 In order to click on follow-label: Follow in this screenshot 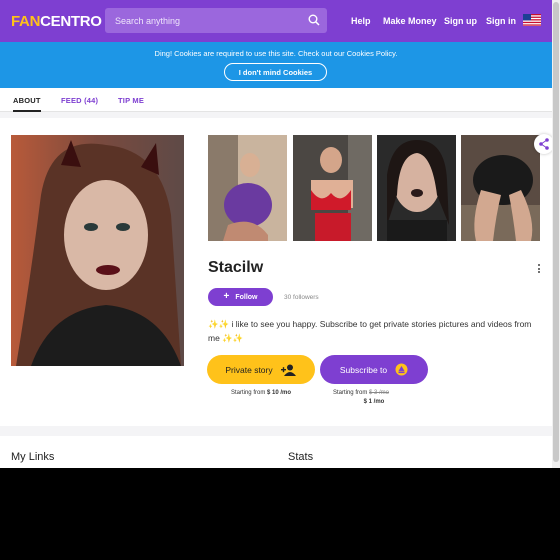, I will do `click(246, 297)`.